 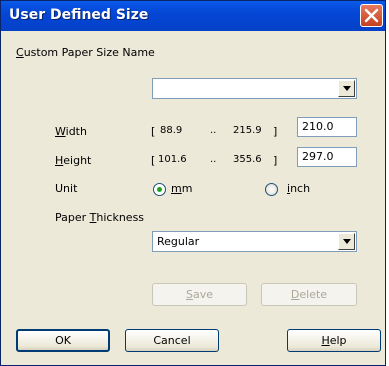 I want to click on width-range-sep: .., so click(x=213, y=130).